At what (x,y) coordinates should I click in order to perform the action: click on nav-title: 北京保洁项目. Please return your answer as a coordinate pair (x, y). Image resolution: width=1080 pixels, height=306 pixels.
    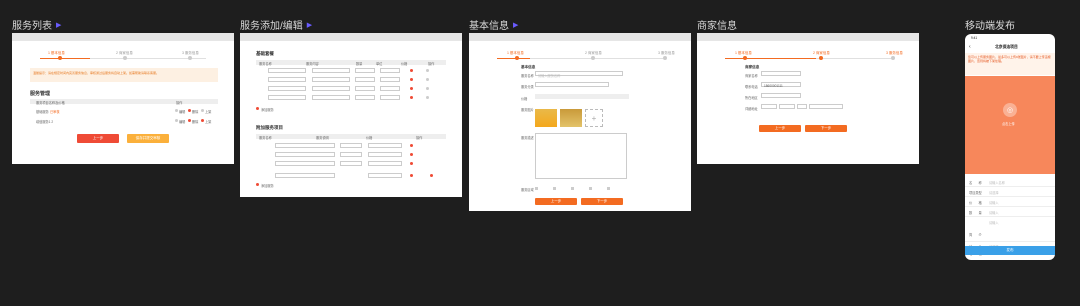
    Looking at the image, I should click on (1006, 47).